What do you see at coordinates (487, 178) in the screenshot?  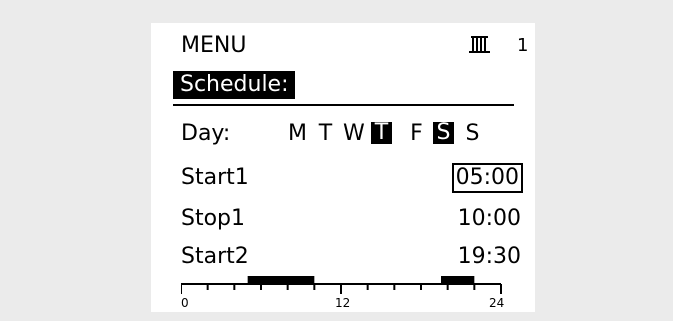 I see `start1-time-field: 05:00` at bounding box center [487, 178].